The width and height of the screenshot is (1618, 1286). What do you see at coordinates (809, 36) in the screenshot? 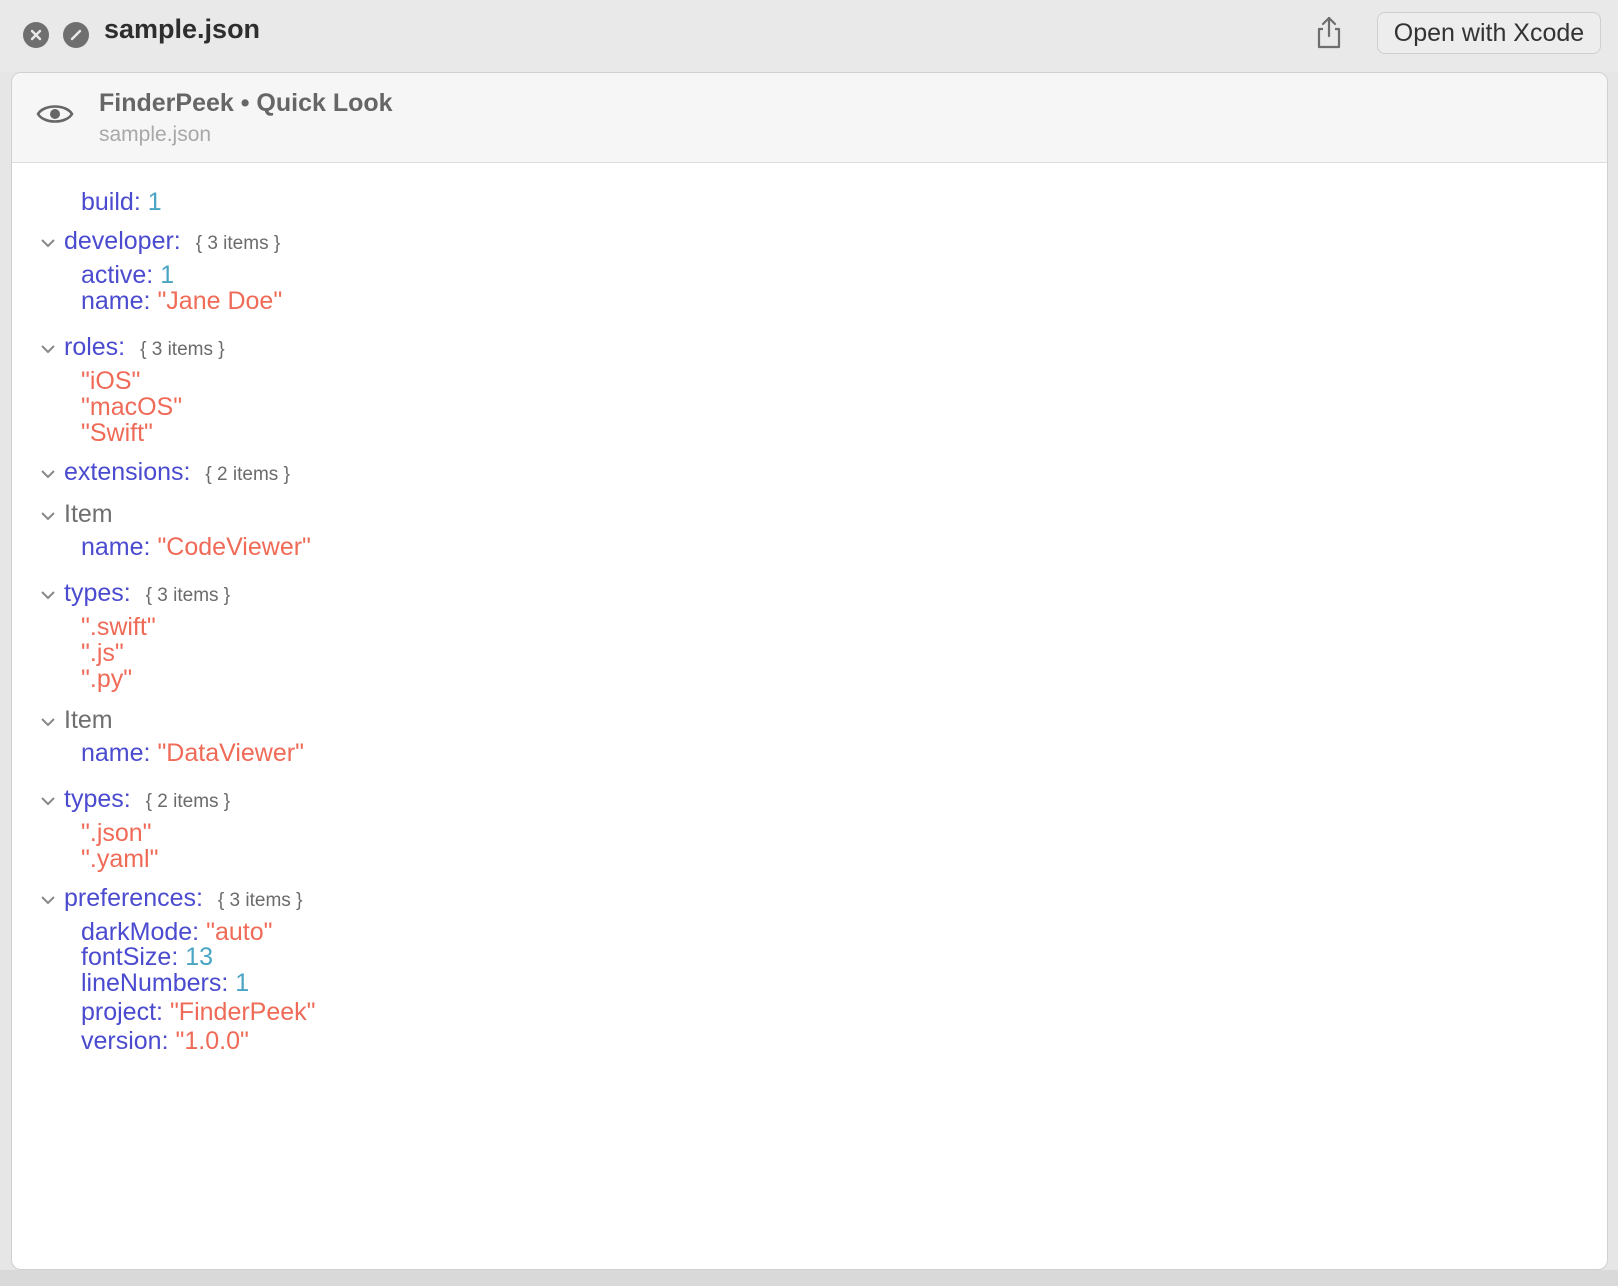
I see `title-bar: sample.json Open with Xcode` at bounding box center [809, 36].